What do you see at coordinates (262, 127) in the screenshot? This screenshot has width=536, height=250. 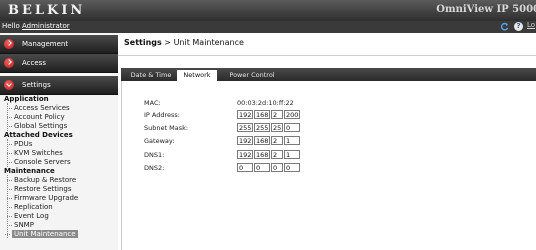 I see `subnet-octet-2-input` at bounding box center [262, 127].